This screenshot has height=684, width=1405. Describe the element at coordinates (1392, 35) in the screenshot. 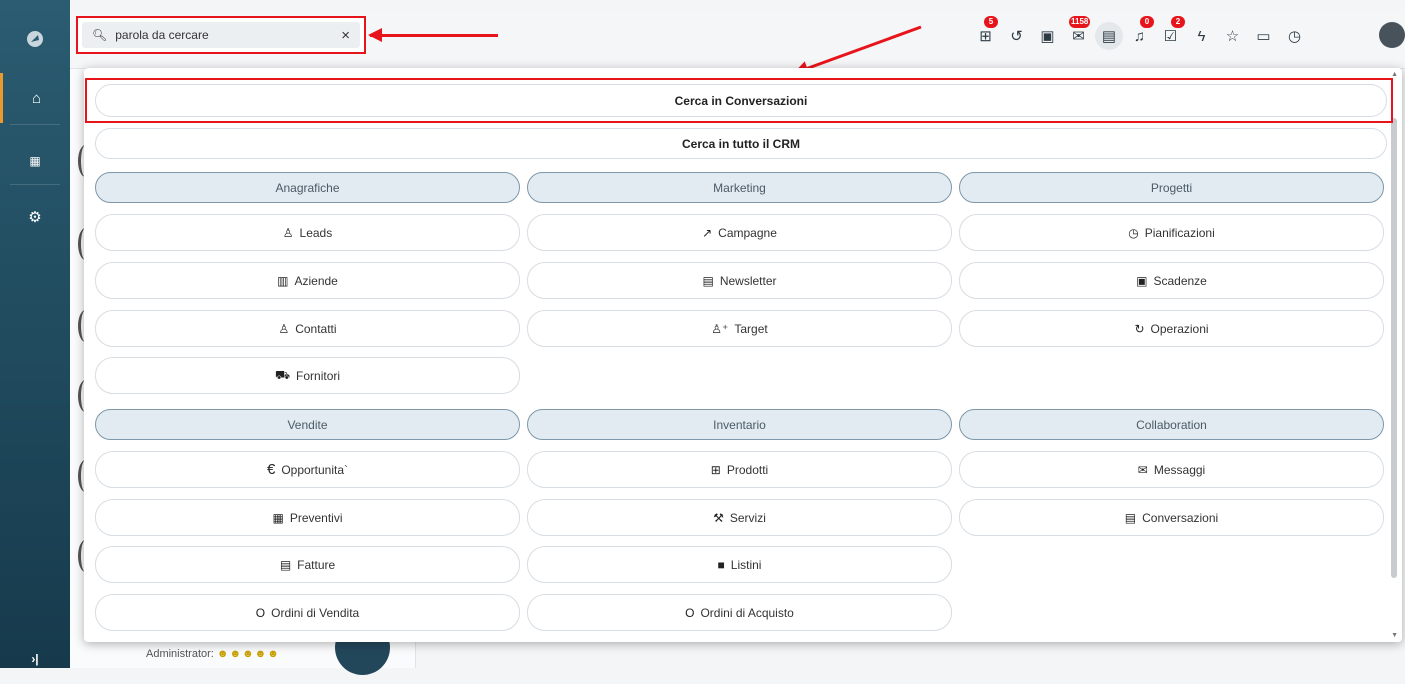

I see `user-avatar` at that location.